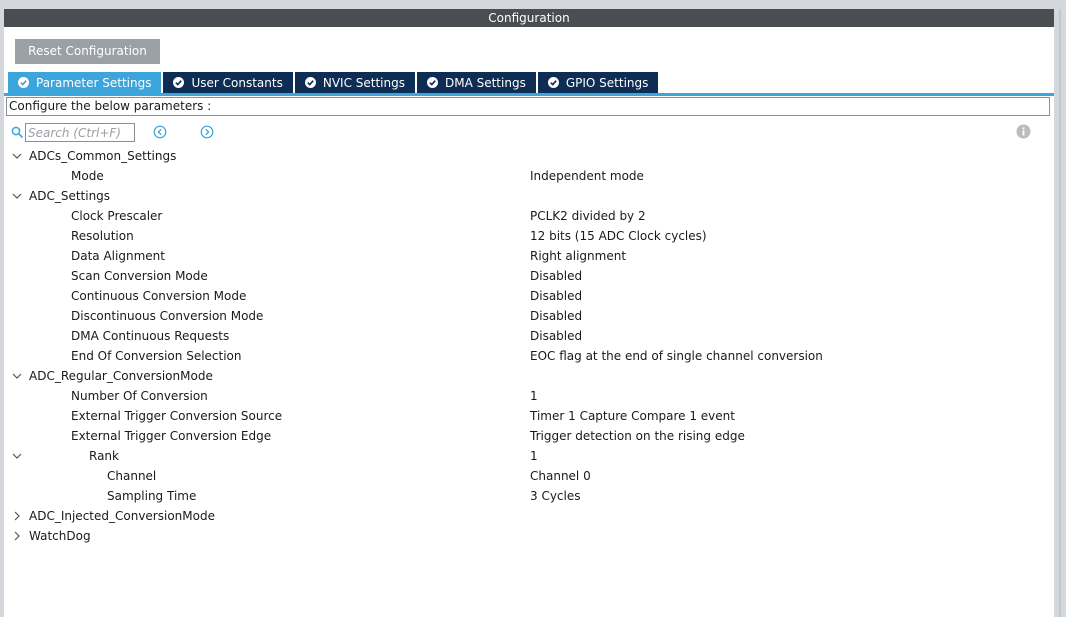  I want to click on tree-group-adcs-common-settings: ADCs_Common_Settings, so click(525, 156).